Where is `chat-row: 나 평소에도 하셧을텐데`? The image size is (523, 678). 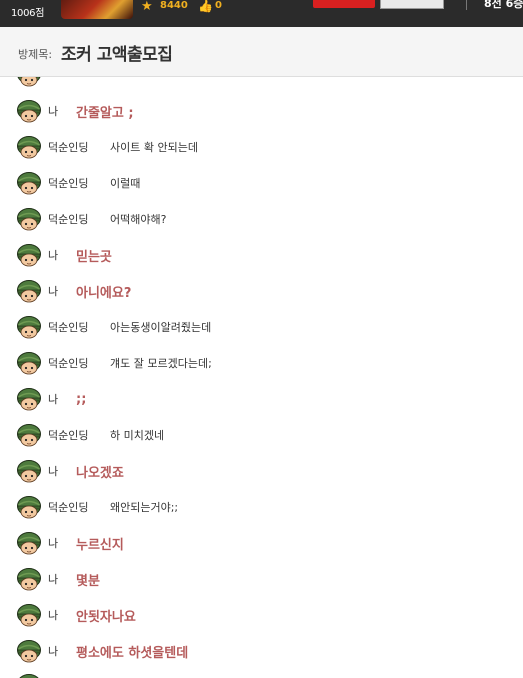
chat-row: 나 평소에도 하셧을텐데 is located at coordinates (102, 651).